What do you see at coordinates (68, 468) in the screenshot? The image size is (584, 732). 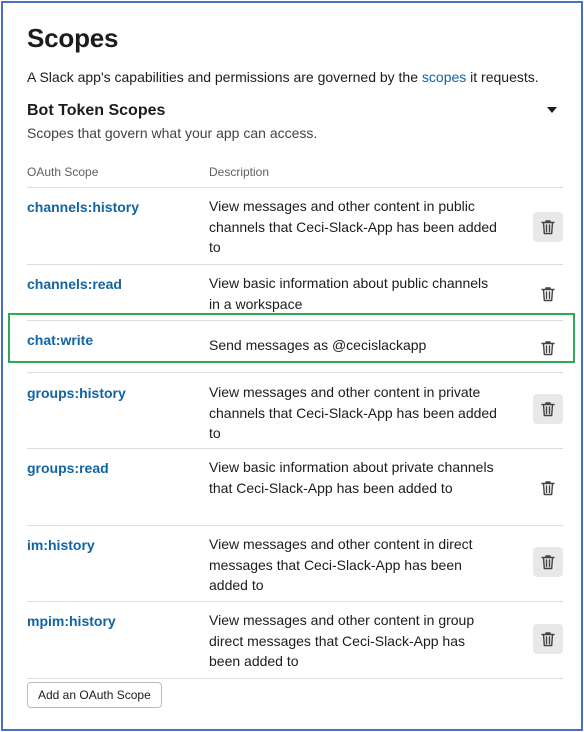 I see `scope-name: groups:read` at bounding box center [68, 468].